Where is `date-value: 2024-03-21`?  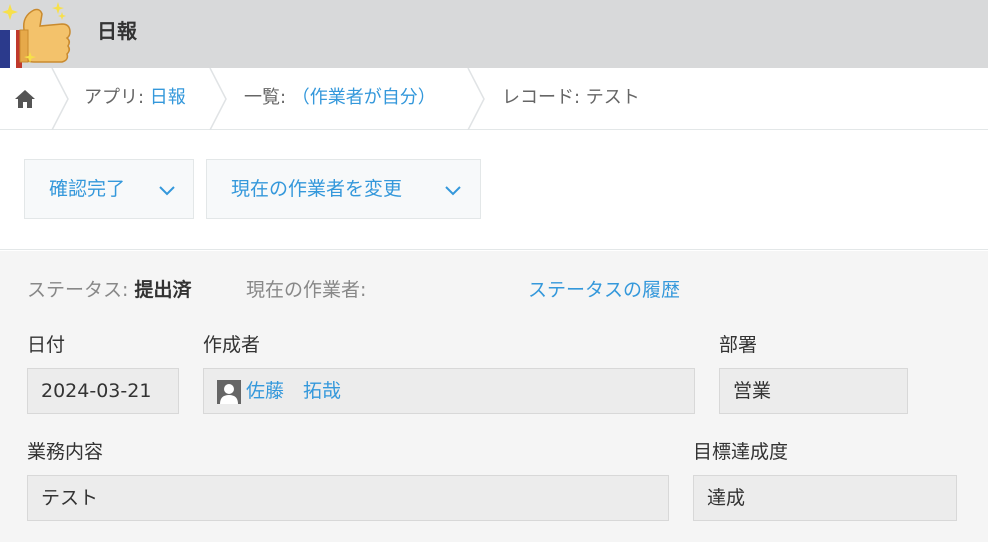
date-value: 2024-03-21 is located at coordinates (96, 391).